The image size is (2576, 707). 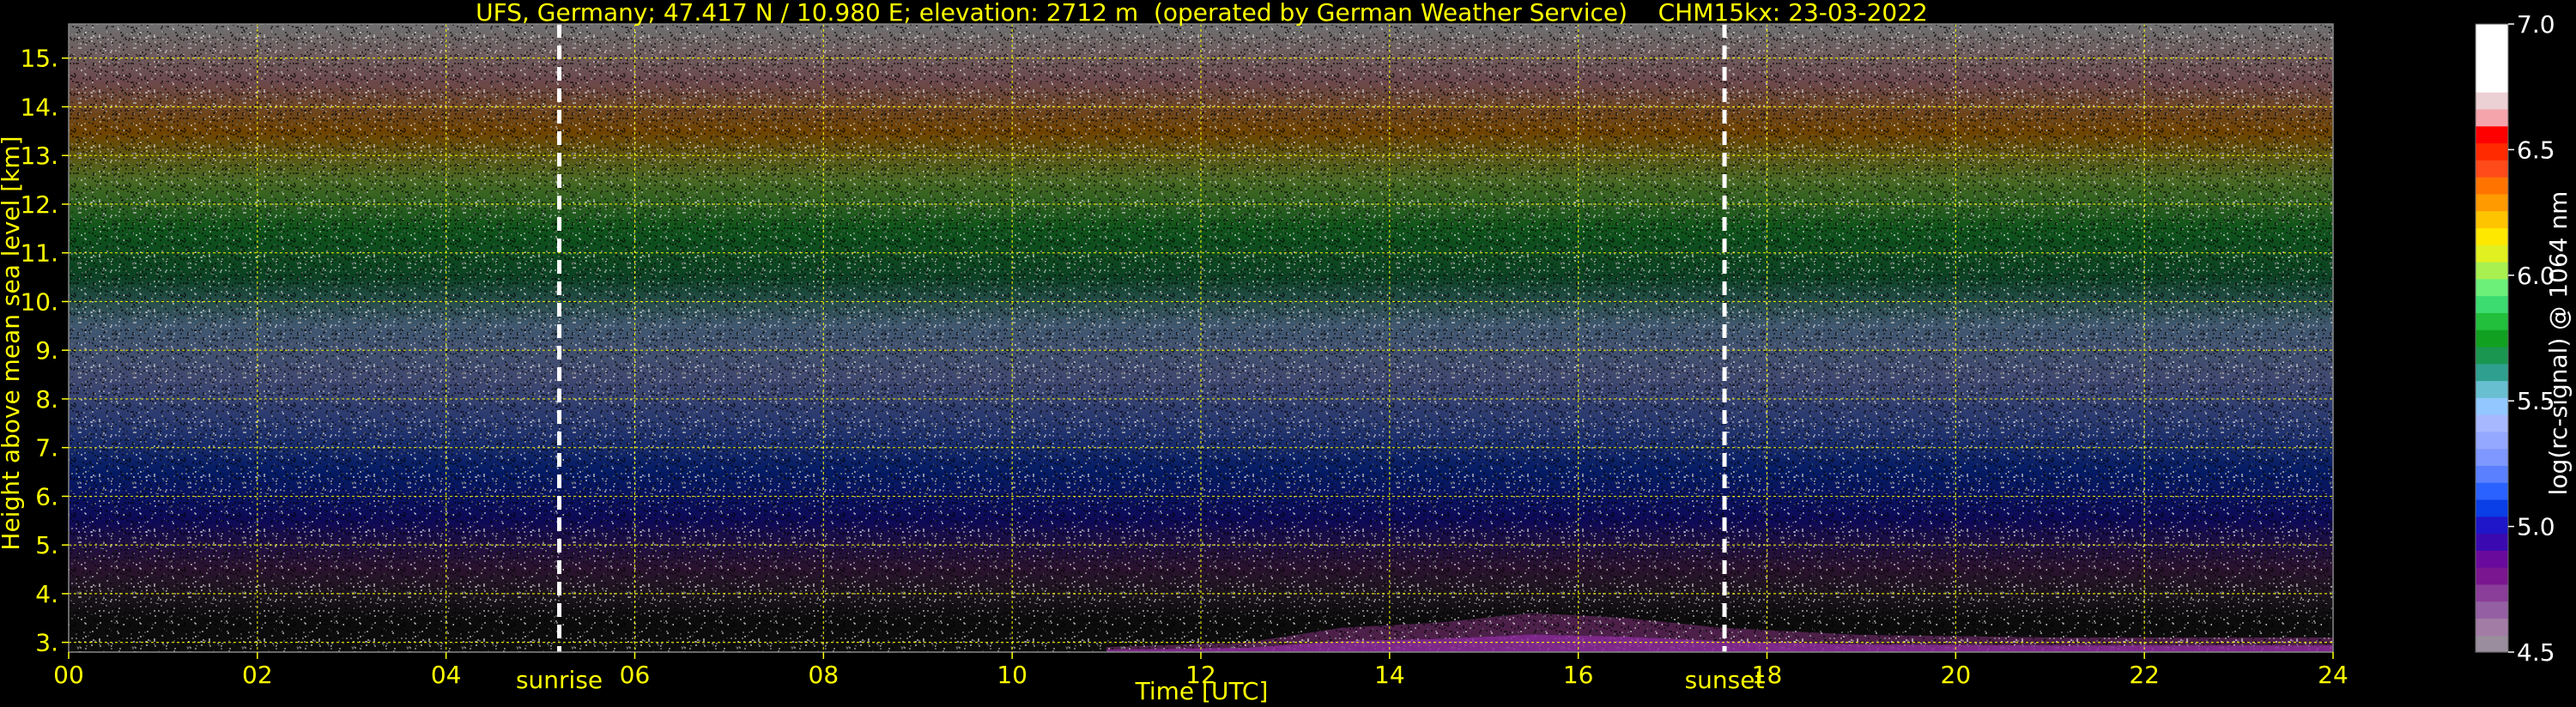 I want to click on y-tick-label: 15., so click(x=39, y=59).